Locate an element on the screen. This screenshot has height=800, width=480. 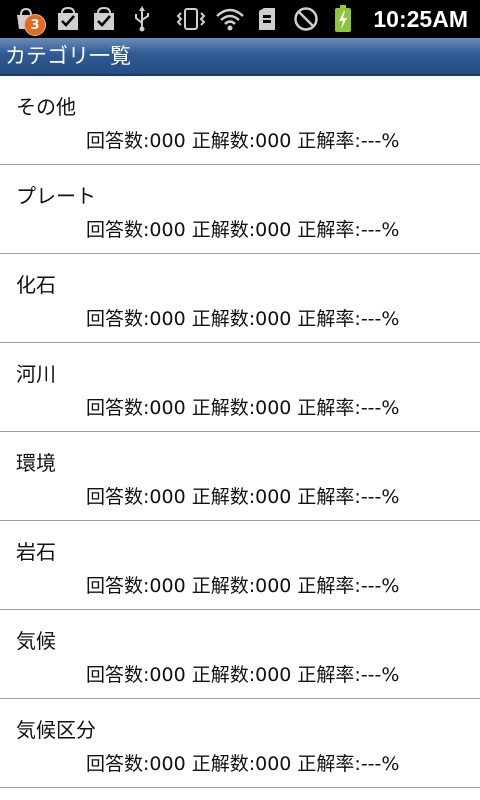
list-item-category: 気候 回答数:000 正解数:000 正解率:---% is located at coordinates (240, 654).